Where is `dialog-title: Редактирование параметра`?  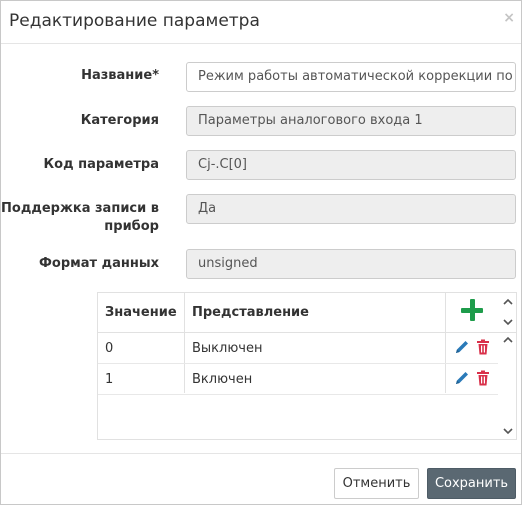 dialog-title: Редактирование параметра is located at coordinates (134, 21).